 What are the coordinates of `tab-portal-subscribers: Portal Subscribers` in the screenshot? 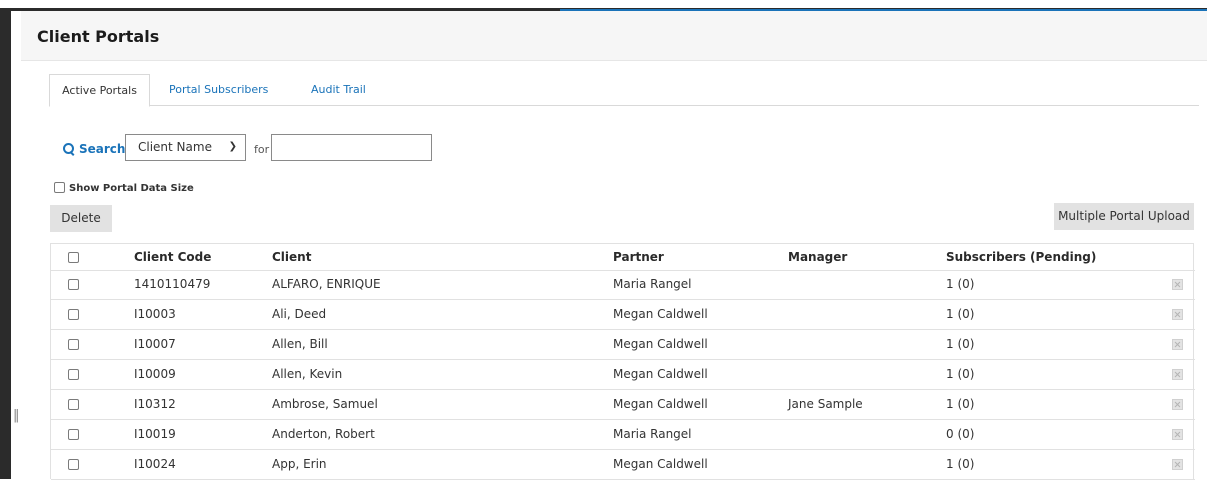 It's located at (218, 90).